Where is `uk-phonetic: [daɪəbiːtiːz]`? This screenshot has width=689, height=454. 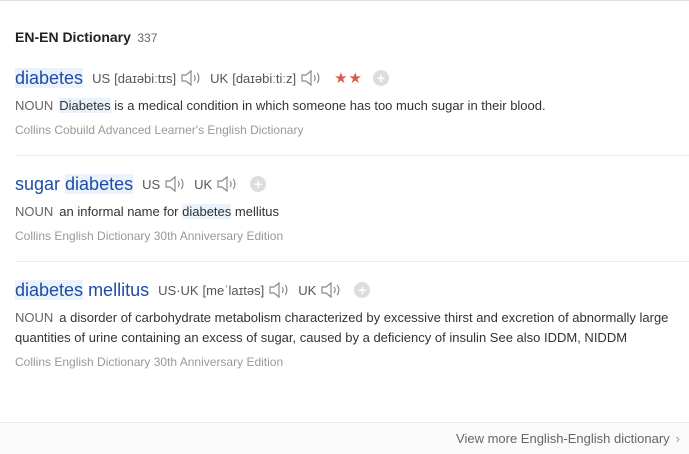 uk-phonetic: [daɪəbiːtiːz] is located at coordinates (264, 78).